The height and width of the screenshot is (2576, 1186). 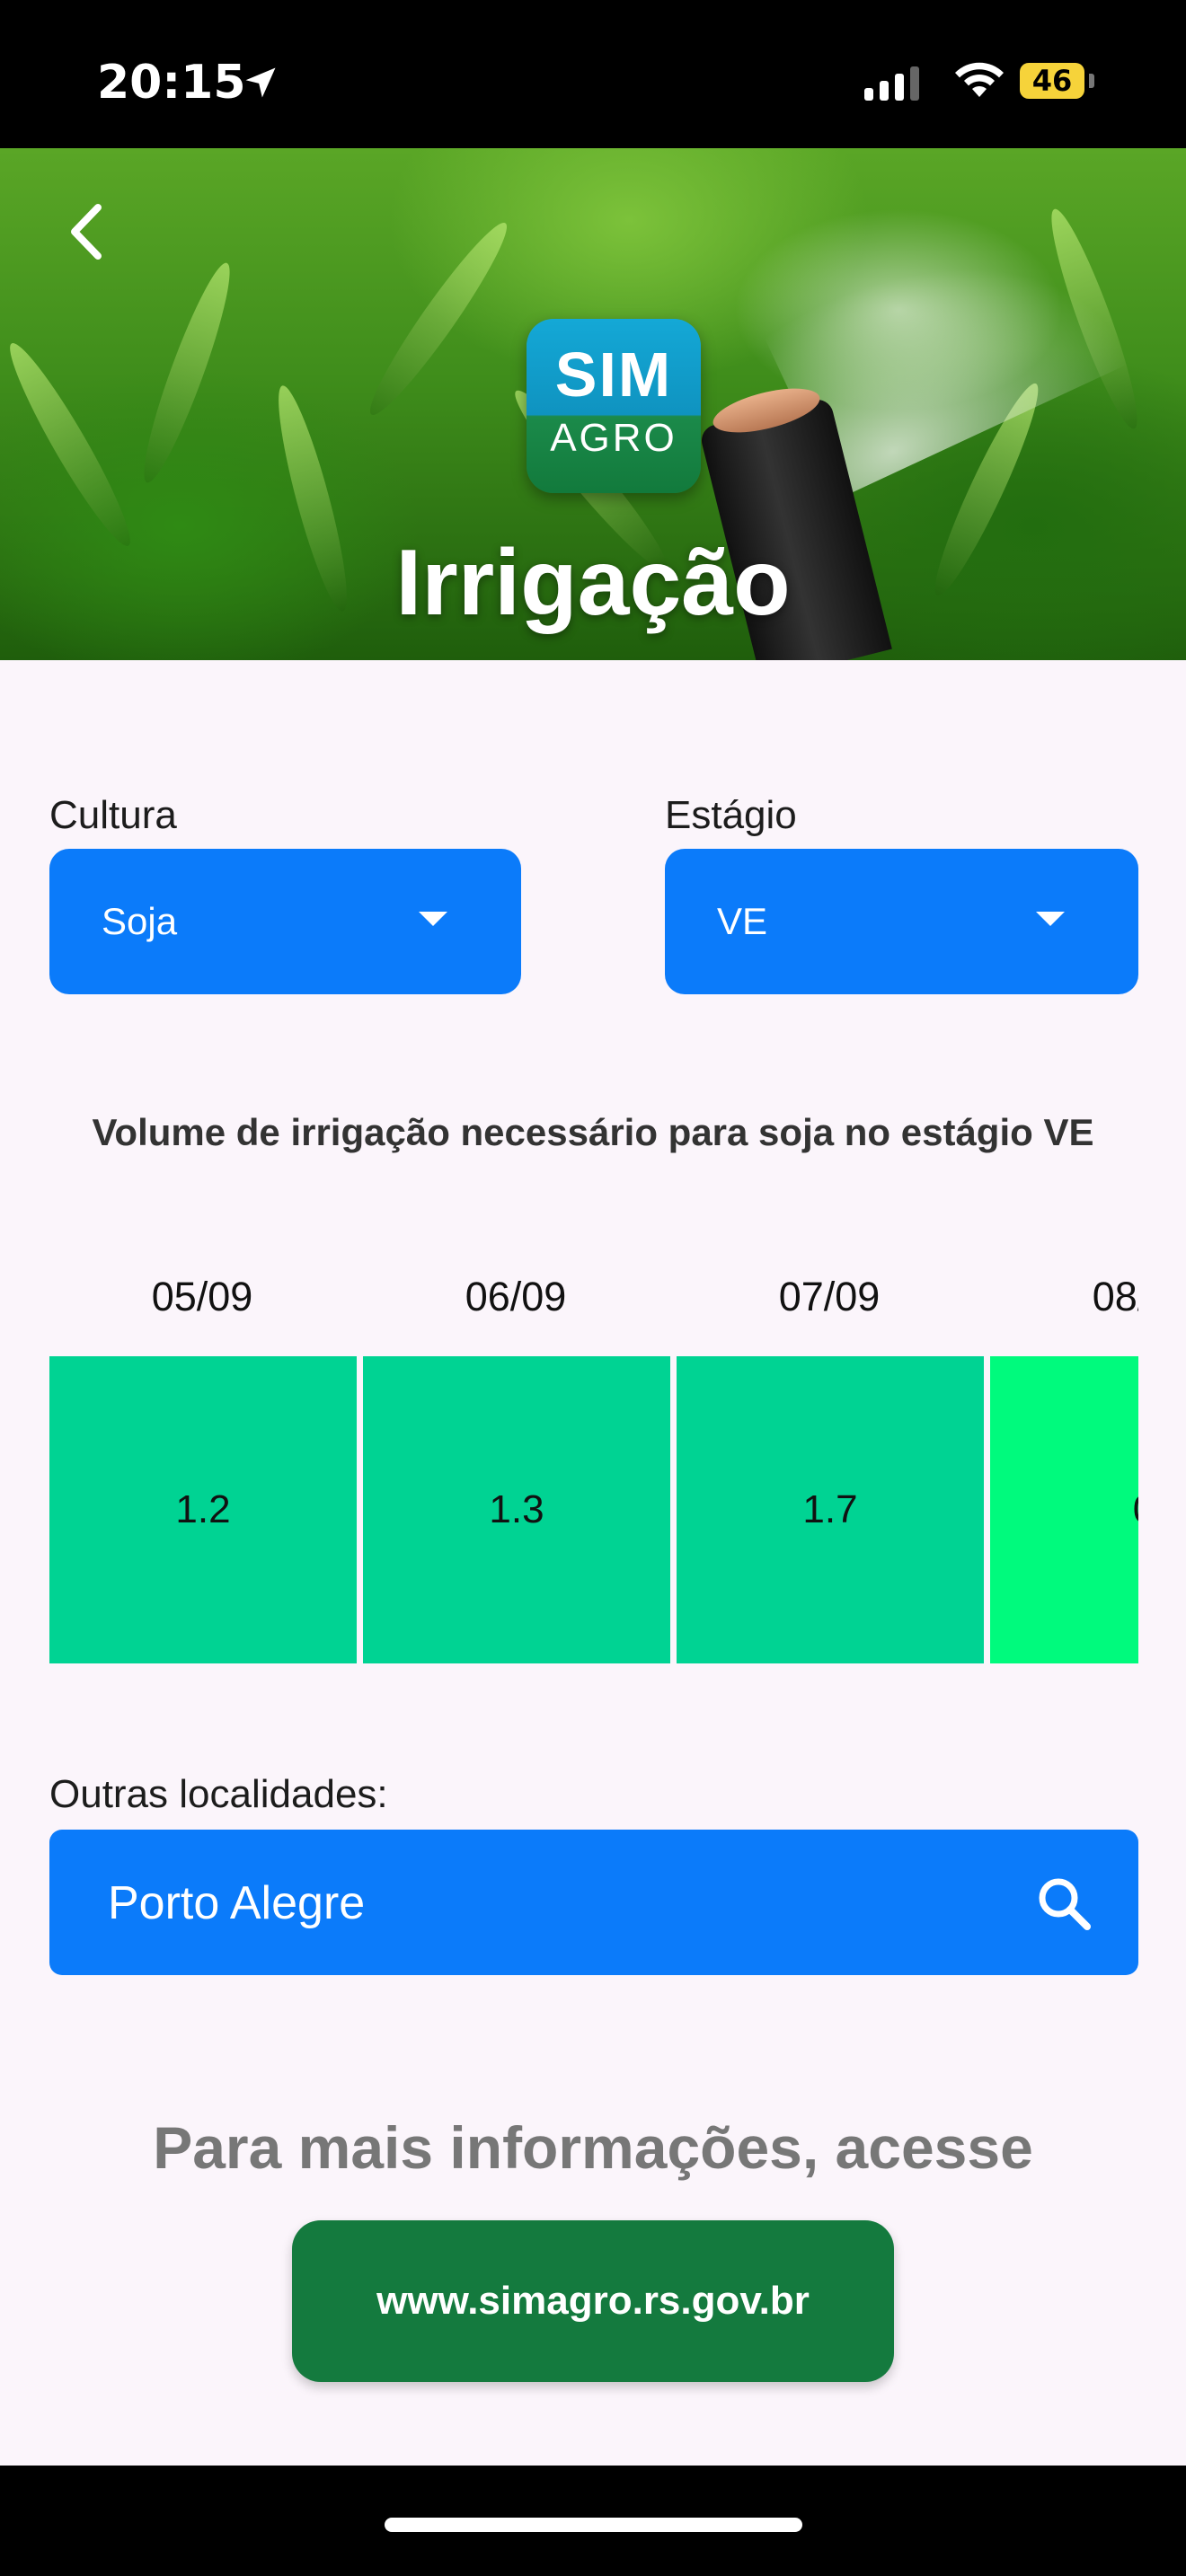 I want to click on status-time: 20:15, so click(x=171, y=83).